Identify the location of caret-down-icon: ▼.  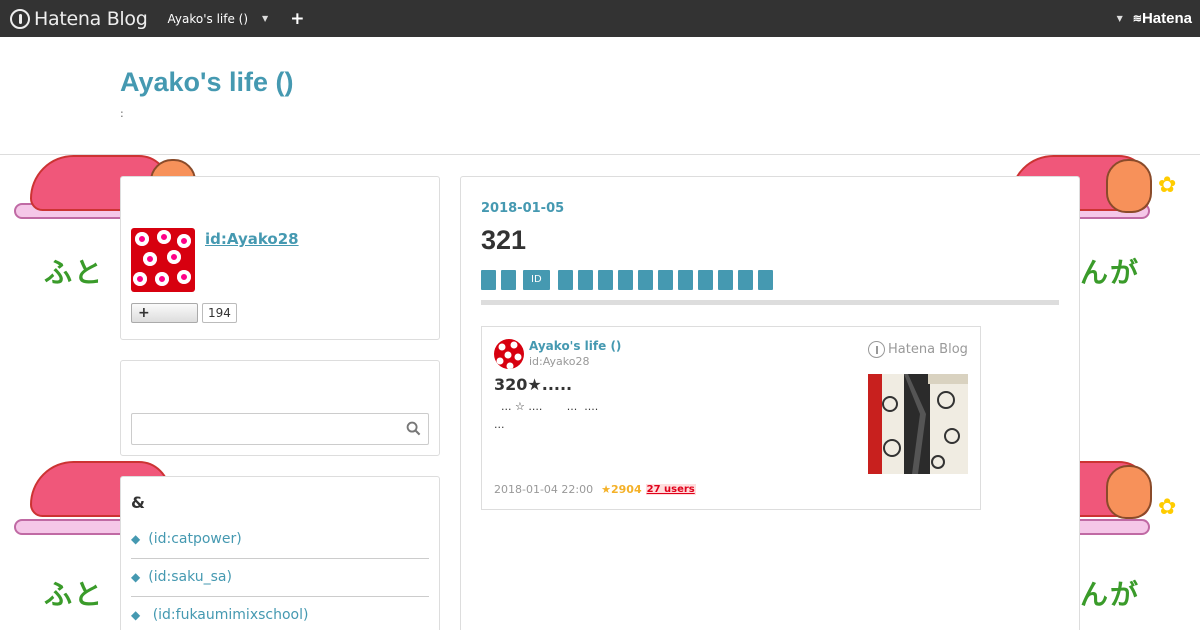
(265, 18).